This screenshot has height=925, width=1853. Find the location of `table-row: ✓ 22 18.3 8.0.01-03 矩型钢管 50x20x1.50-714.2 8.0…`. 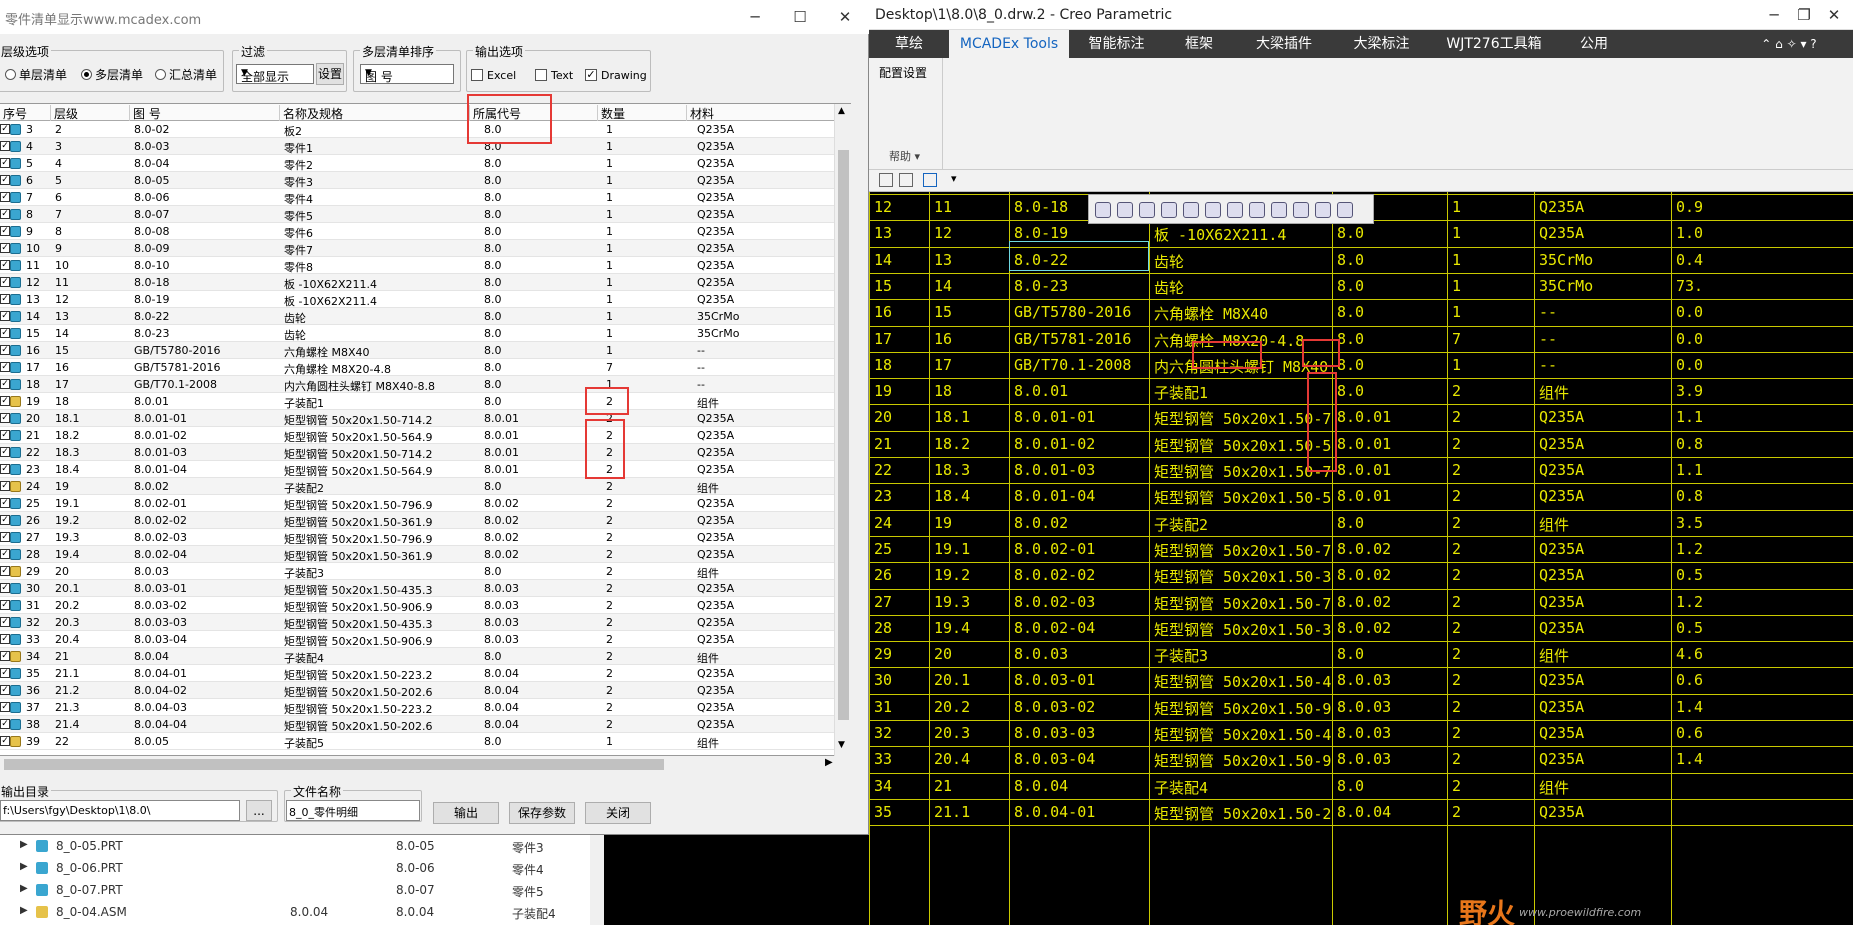

table-row: ✓ 22 18.3 8.0.01-03 矩型钢管 50x20x1.50-714.2 8.0… is located at coordinates (425, 452).